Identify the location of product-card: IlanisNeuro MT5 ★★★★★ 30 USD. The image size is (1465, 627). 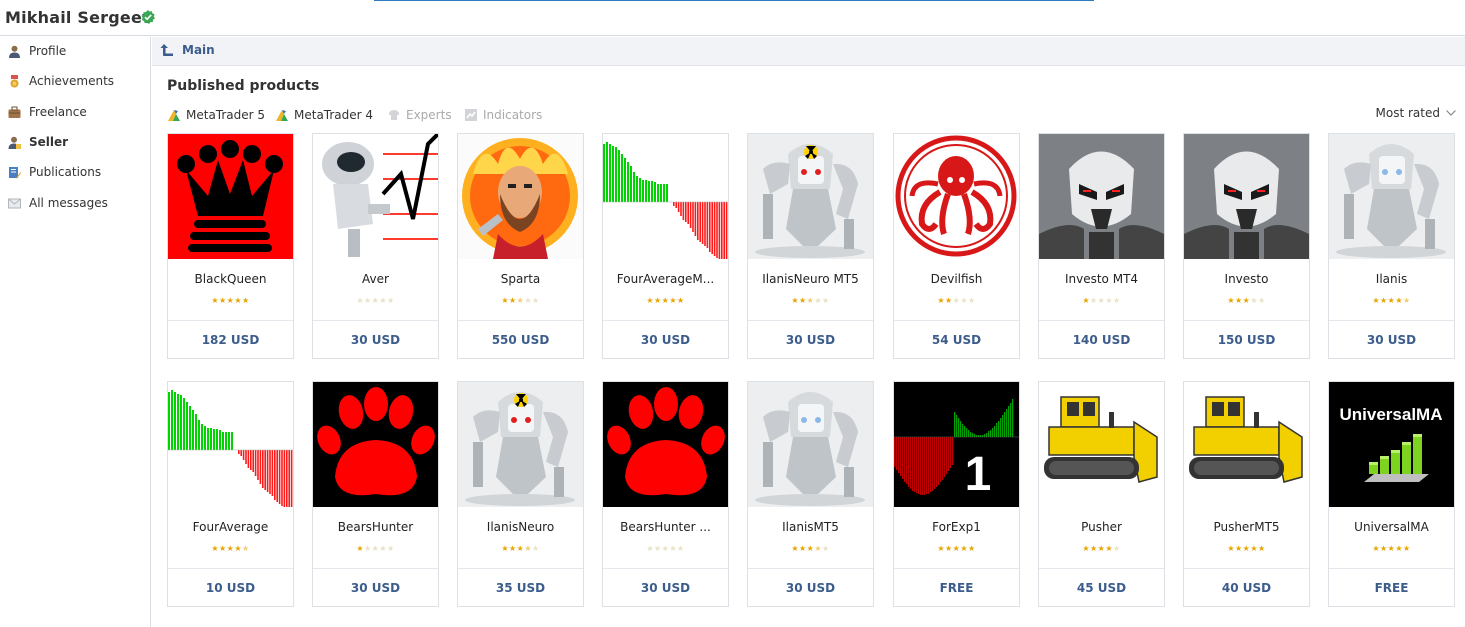
(810, 246).